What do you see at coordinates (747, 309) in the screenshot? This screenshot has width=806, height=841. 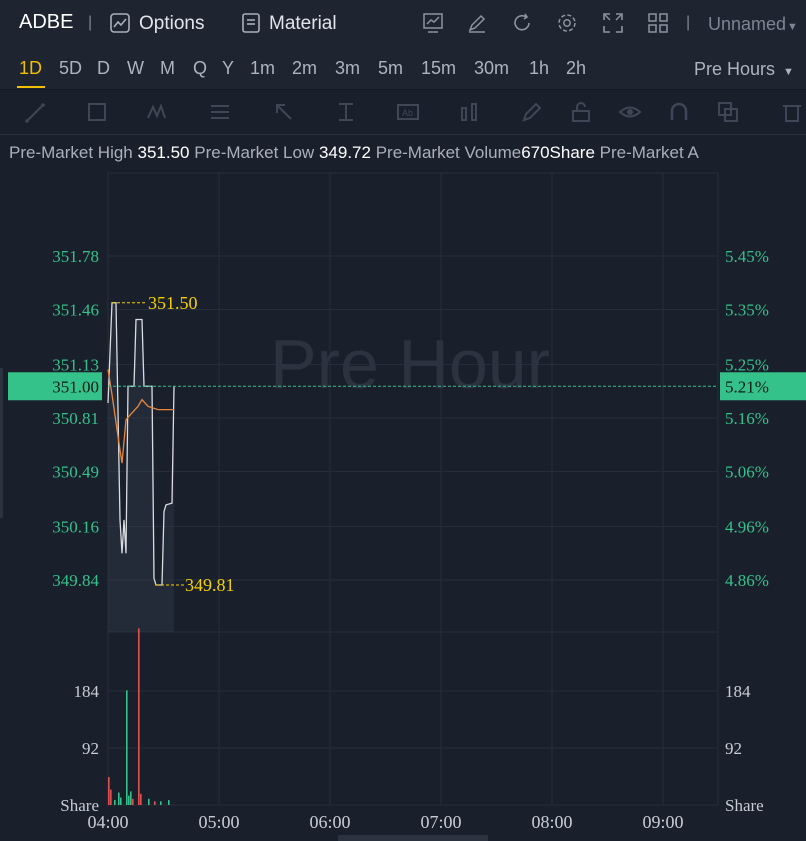 I see `percent-tick-label: 5.35%` at bounding box center [747, 309].